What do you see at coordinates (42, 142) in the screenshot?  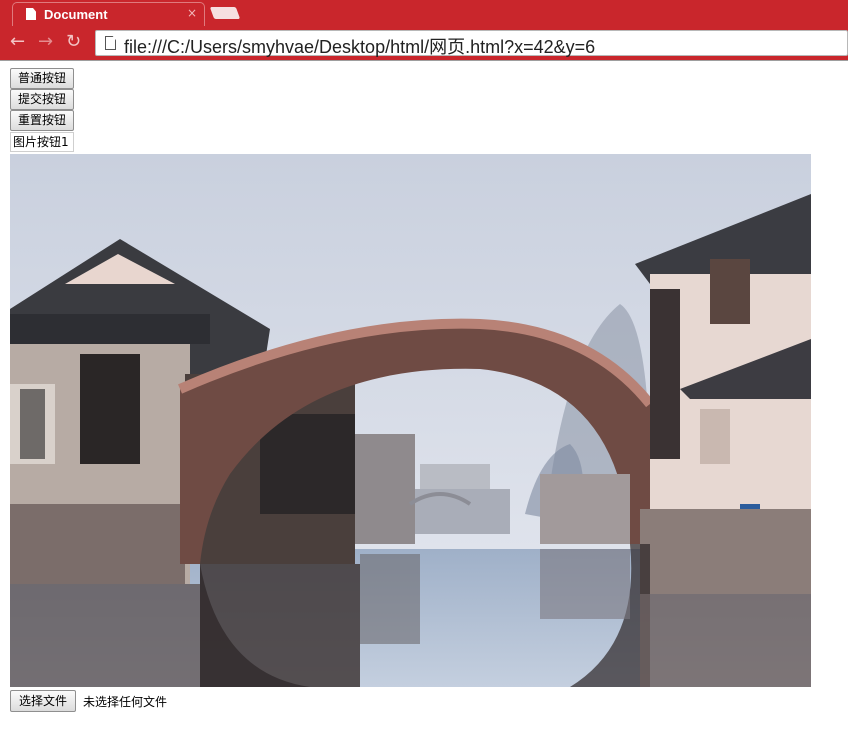 I see `image-button: 图片按钮1` at bounding box center [42, 142].